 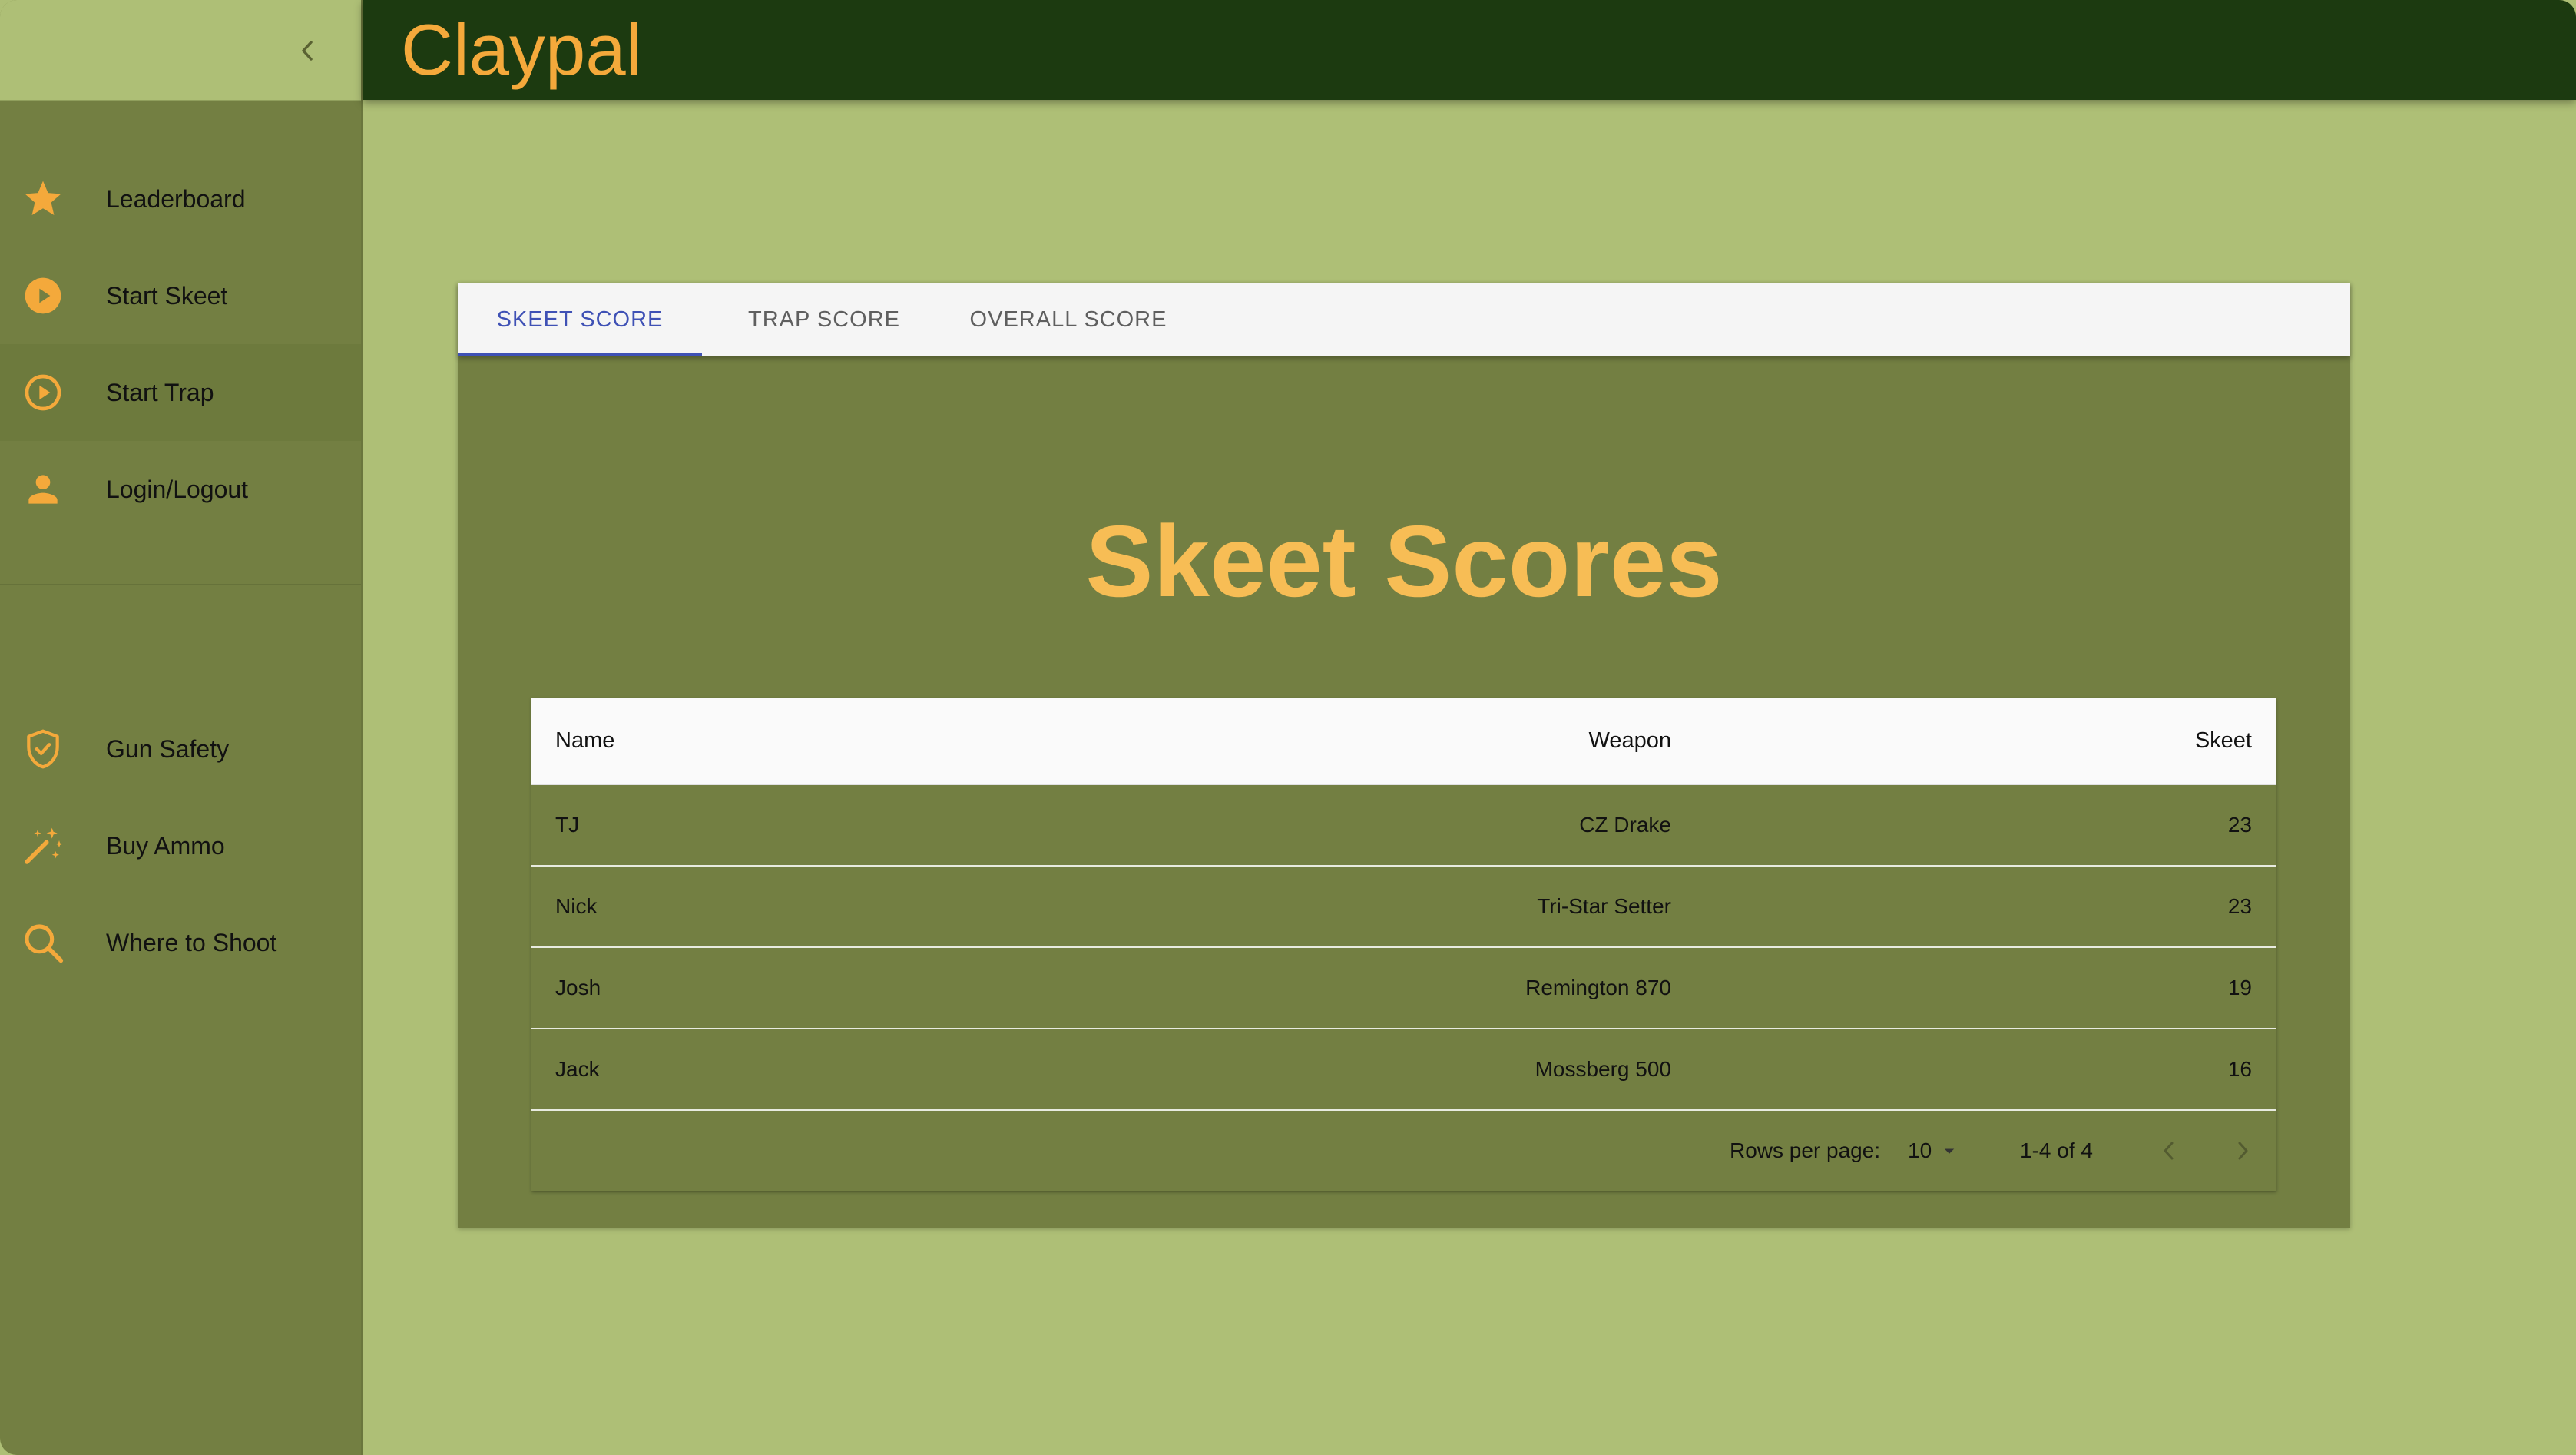 What do you see at coordinates (580, 354) in the screenshot?
I see `active-tab-indicator` at bounding box center [580, 354].